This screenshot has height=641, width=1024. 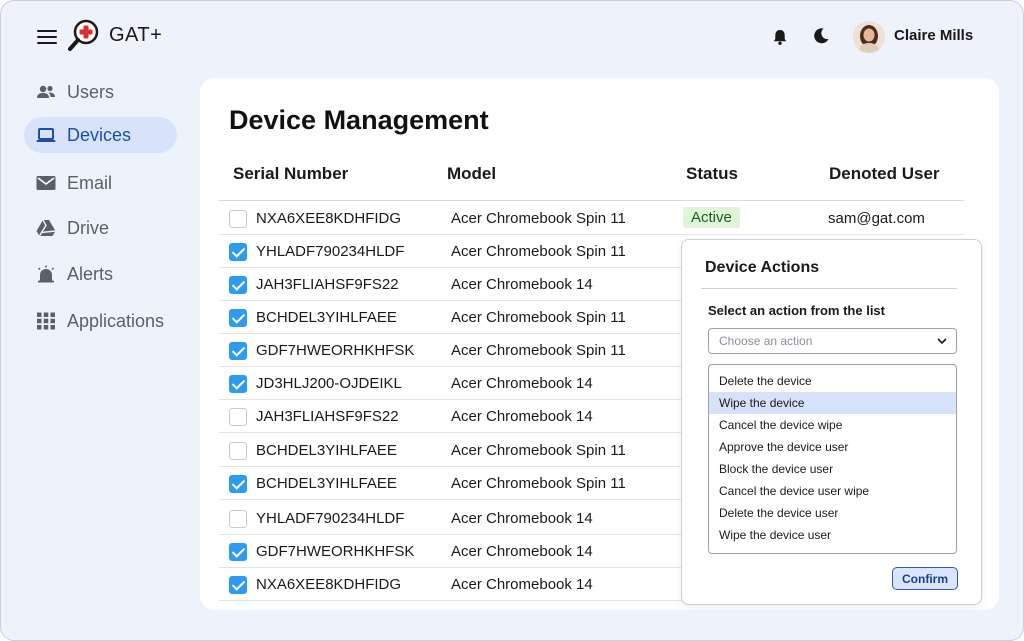 I want to click on sidebar-item-label: Email, so click(x=90, y=183).